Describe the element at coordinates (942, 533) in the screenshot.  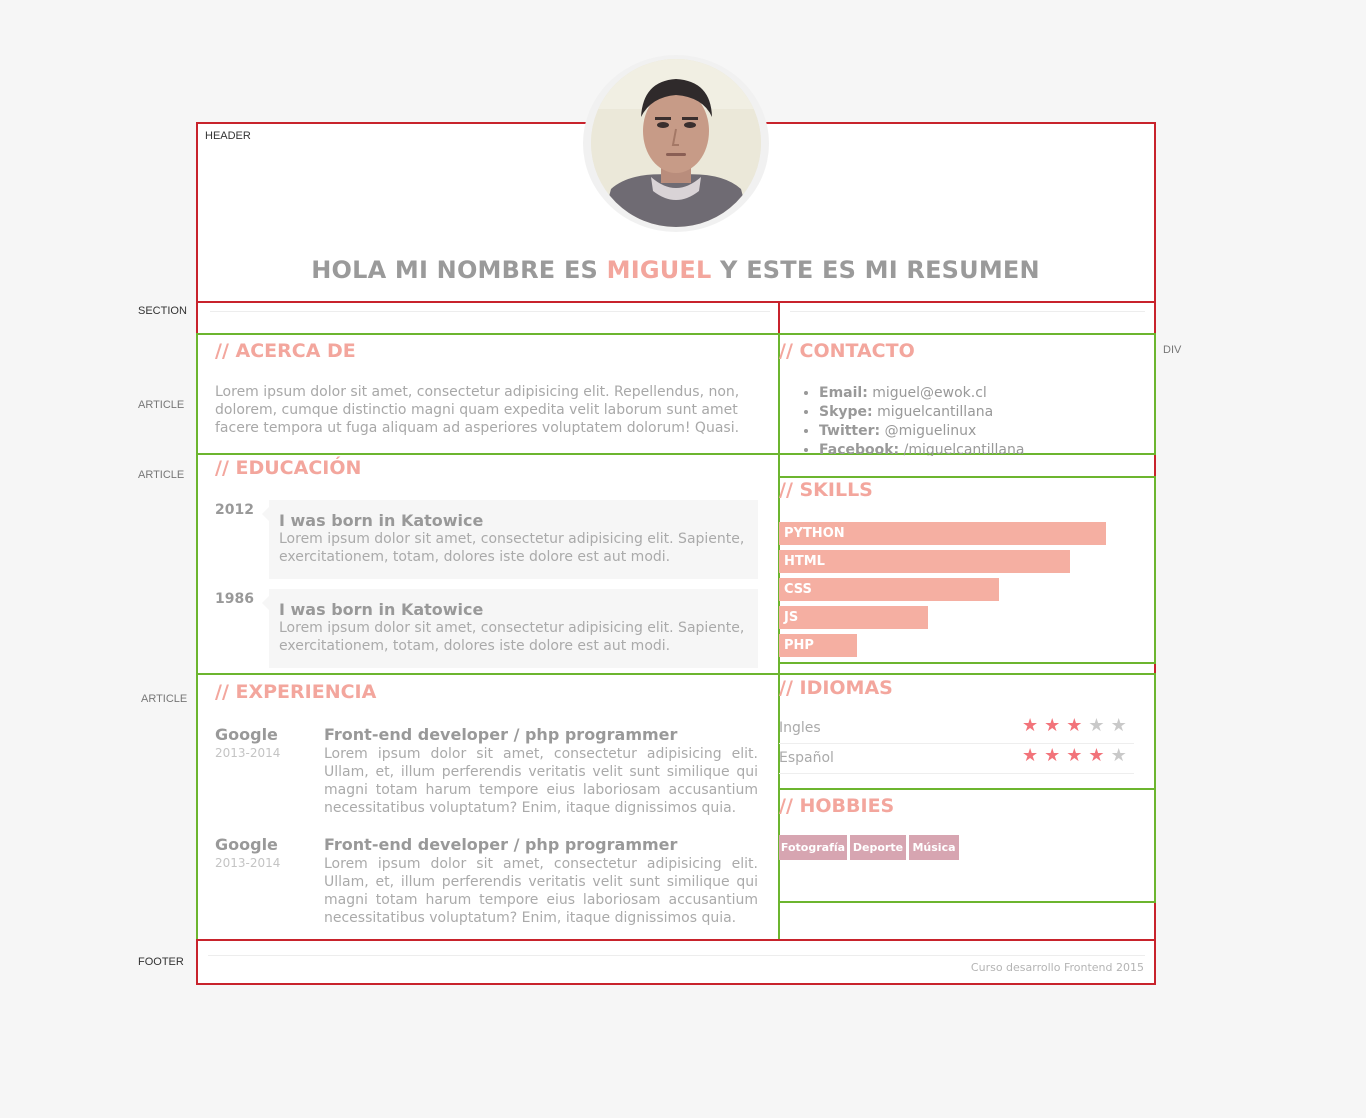
I see `skill-bar-python: PYTHON` at that location.